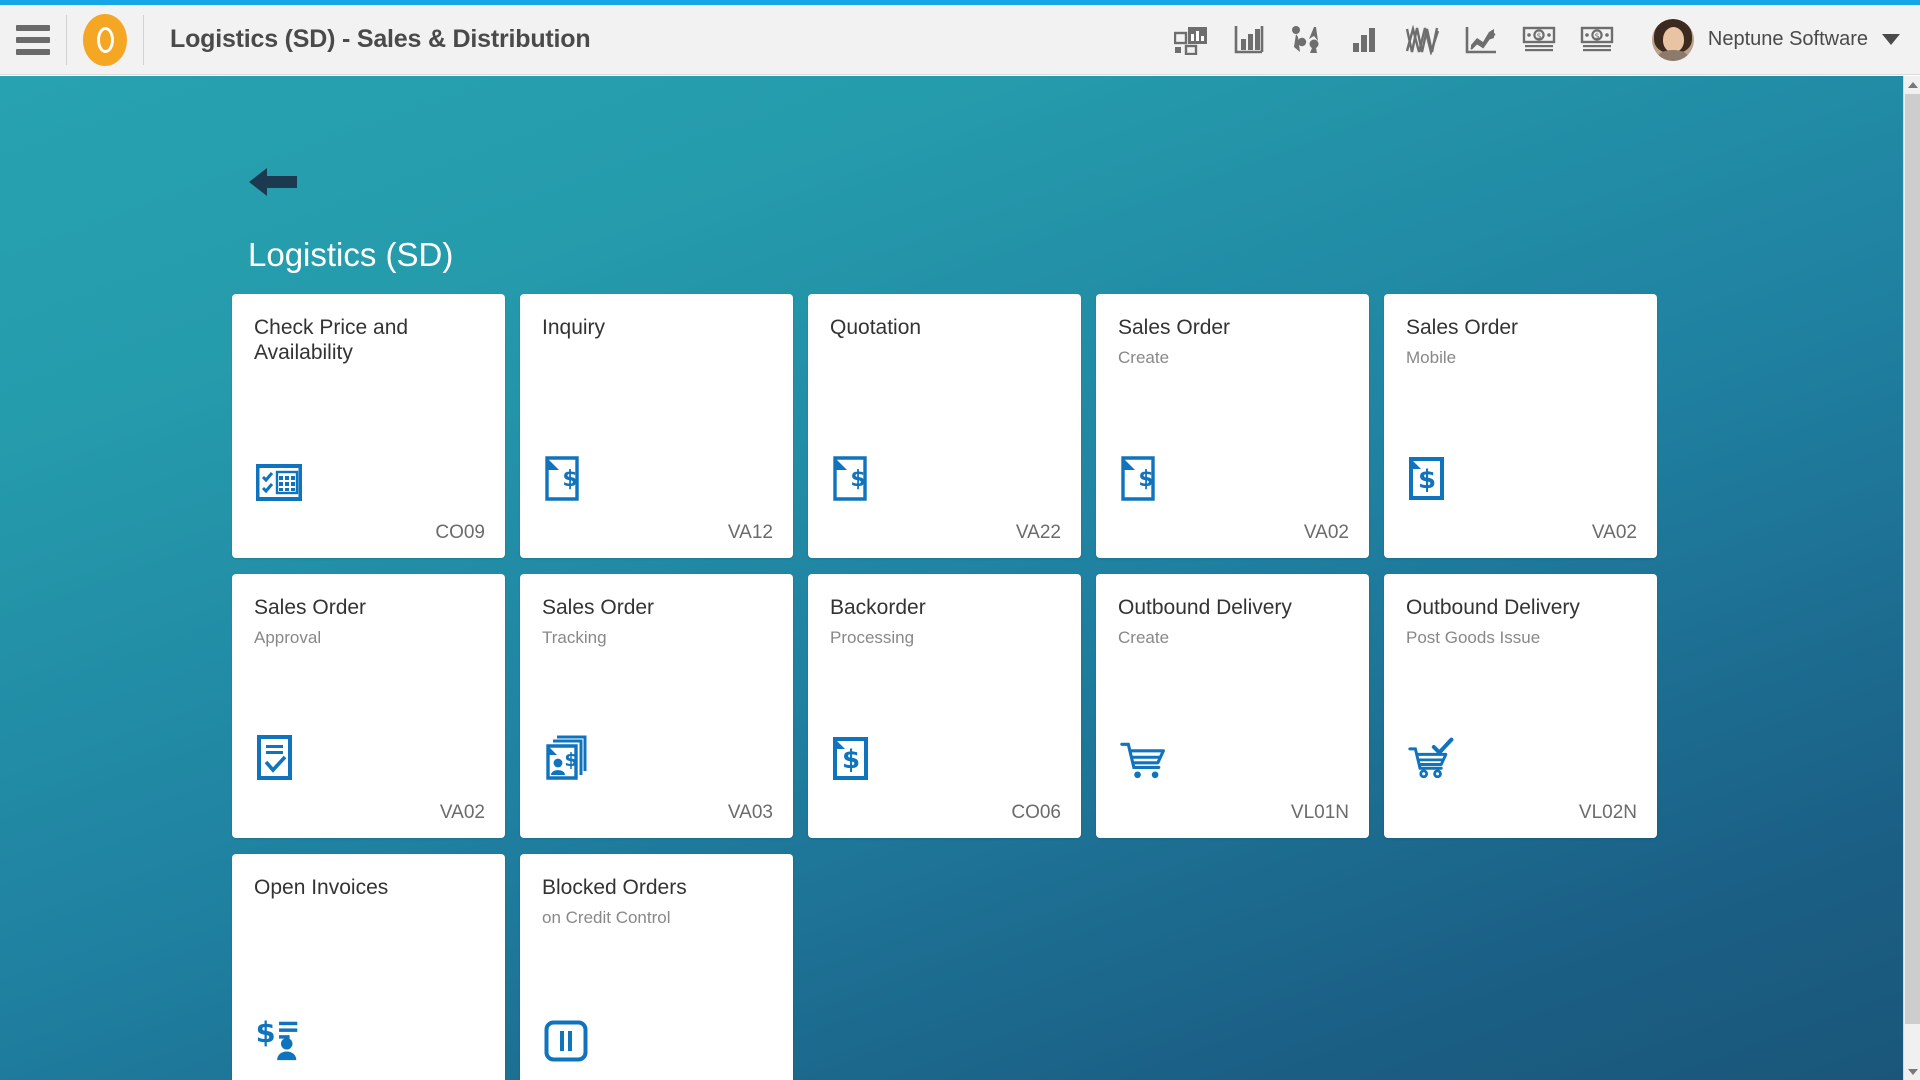  I want to click on user-menu: Neptune Software, so click(1778, 40).